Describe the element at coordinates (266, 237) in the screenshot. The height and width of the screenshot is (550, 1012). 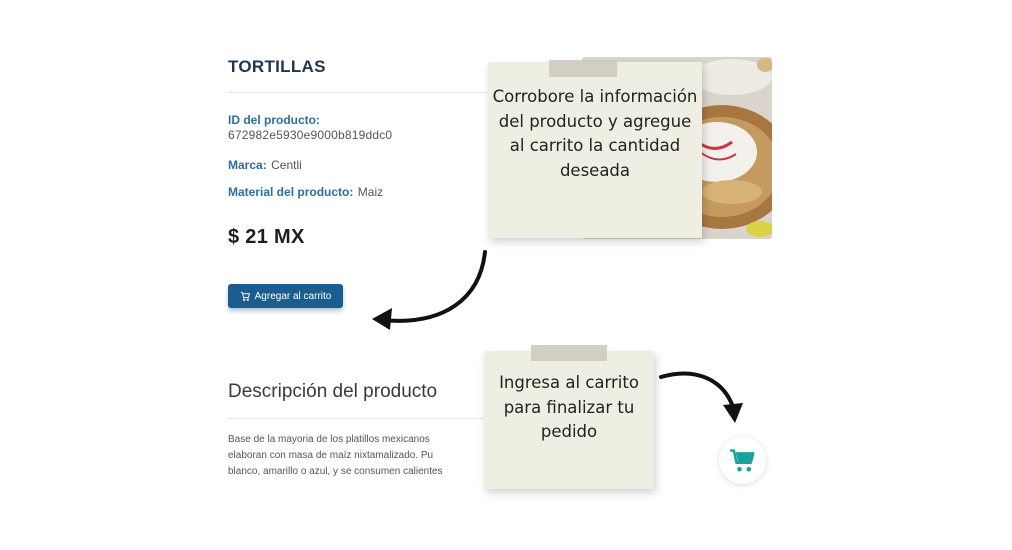
I see `product-price: $ 21 MX` at that location.